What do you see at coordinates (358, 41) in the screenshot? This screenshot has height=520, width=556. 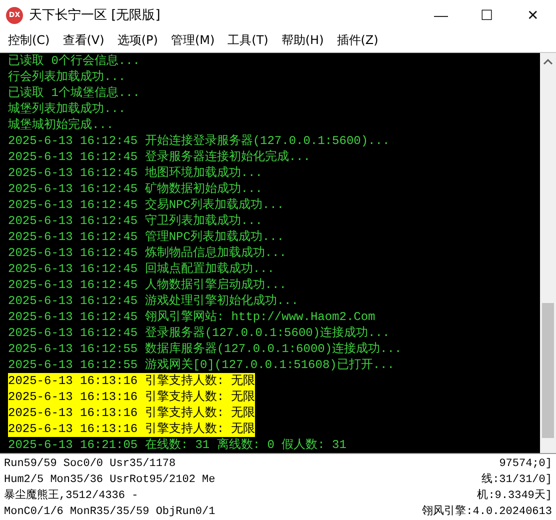 I see `menu-item: 插件(Z)` at bounding box center [358, 41].